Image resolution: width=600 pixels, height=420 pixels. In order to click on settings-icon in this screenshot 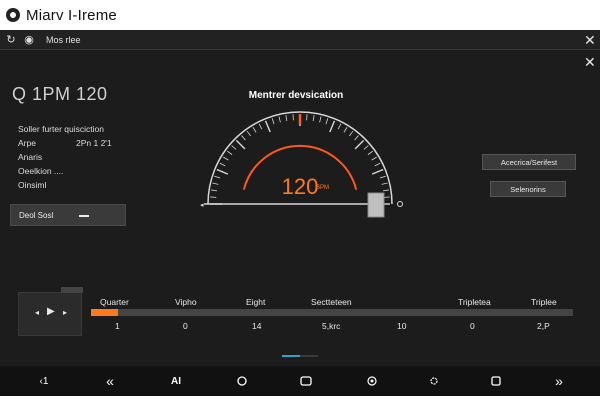, I will do `click(434, 381)`.